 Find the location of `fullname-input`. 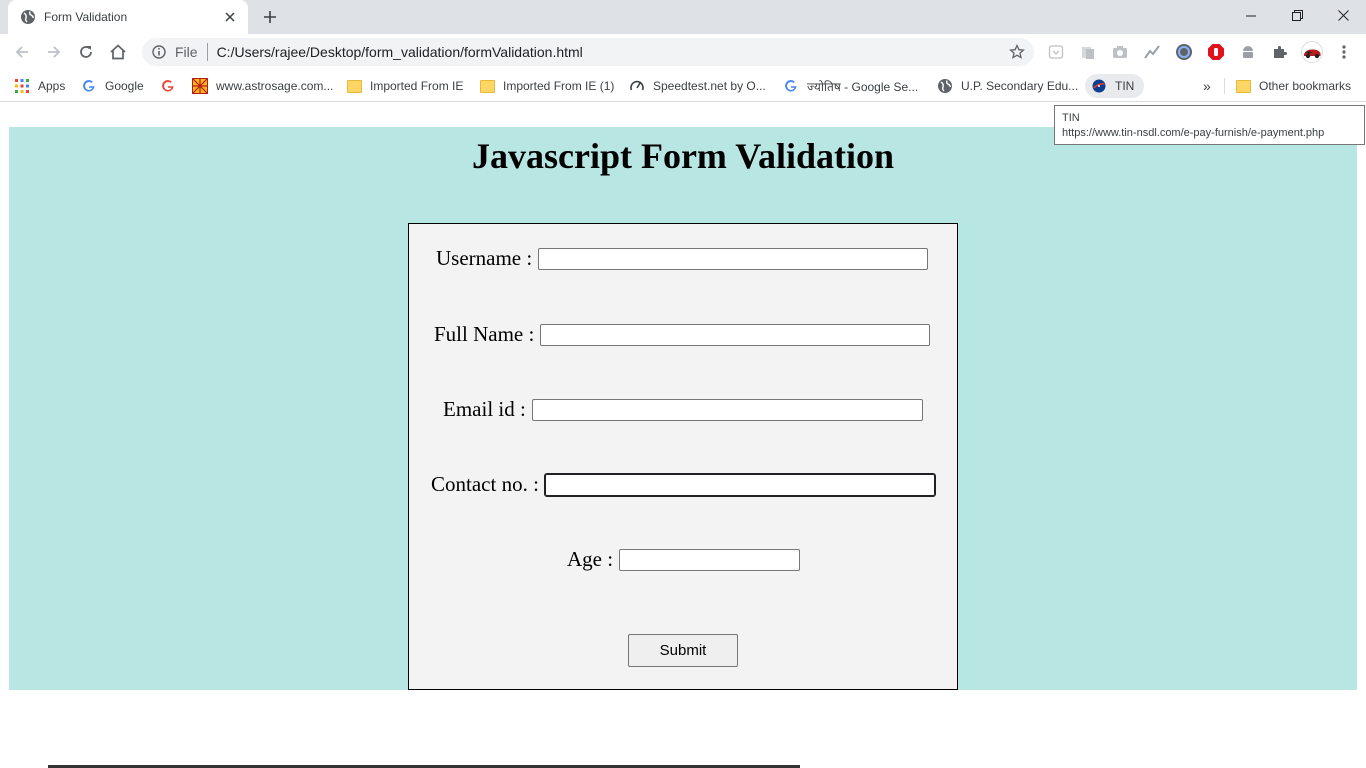

fullname-input is located at coordinates (735, 334).